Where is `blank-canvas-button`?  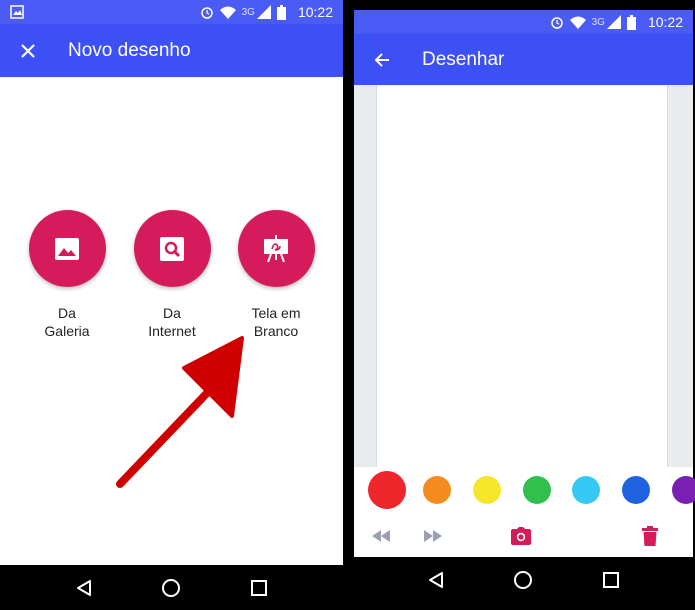 blank-canvas-button is located at coordinates (276, 248).